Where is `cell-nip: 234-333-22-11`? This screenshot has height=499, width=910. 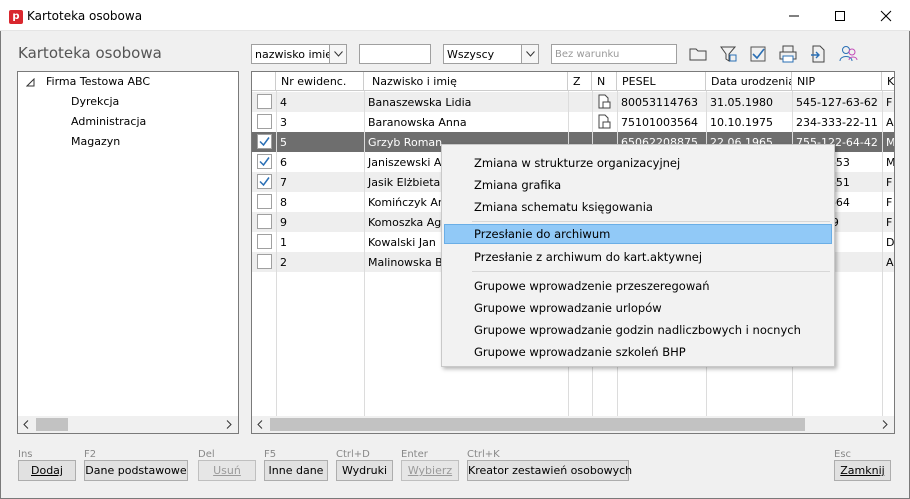
cell-nip: 234-333-22-11 is located at coordinates (837, 122).